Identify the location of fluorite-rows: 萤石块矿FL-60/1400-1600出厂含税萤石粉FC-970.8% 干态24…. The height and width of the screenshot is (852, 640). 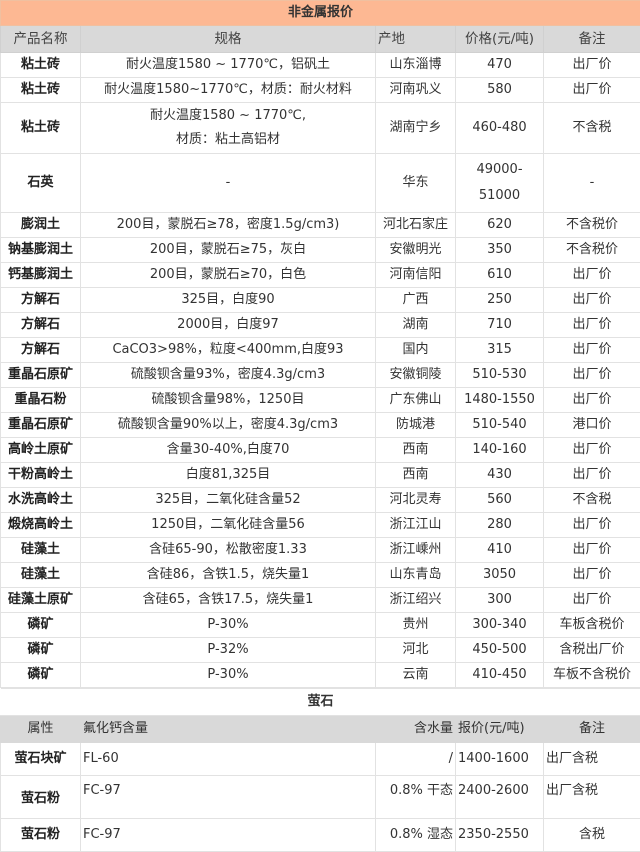
(320, 797).